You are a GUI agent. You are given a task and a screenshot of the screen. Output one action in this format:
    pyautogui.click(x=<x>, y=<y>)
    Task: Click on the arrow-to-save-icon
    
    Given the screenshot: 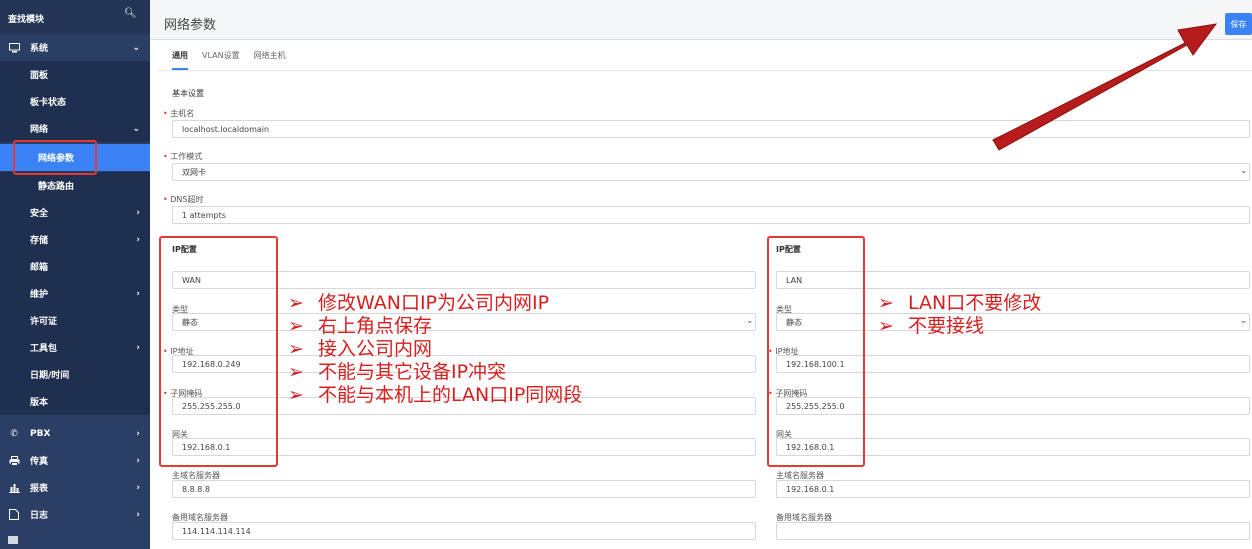 What is the action you would take?
    pyautogui.click(x=1105, y=87)
    